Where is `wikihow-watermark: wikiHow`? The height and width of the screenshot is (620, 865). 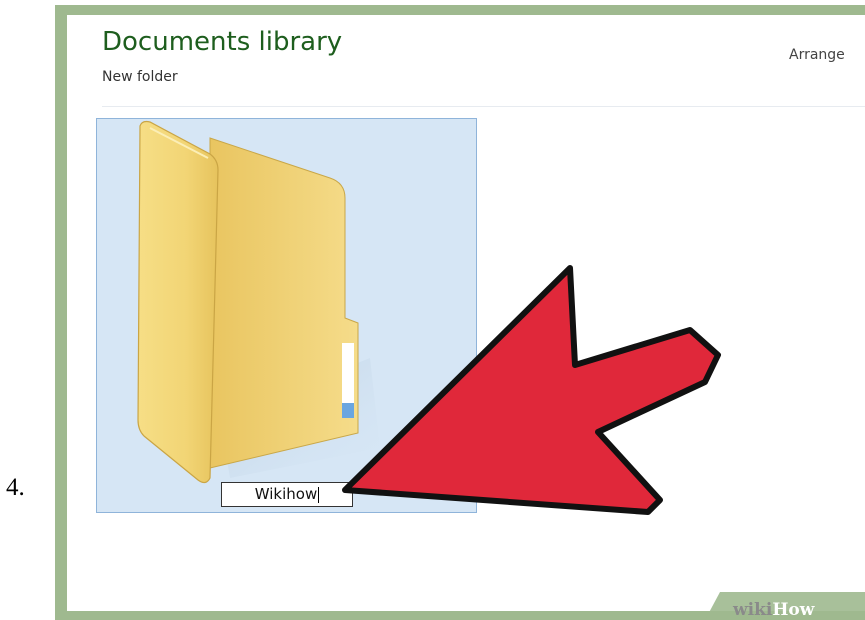
wikihow-watermark: wikiHow is located at coordinates (773, 610).